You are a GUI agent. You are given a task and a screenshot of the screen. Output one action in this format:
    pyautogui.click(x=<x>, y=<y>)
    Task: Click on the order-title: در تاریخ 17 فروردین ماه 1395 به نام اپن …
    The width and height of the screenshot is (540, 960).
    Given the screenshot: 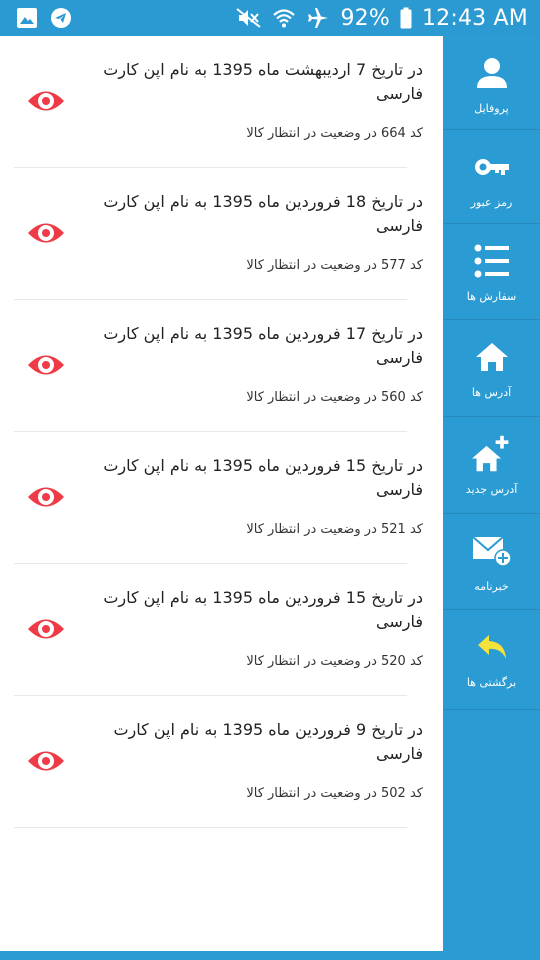 What is the action you would take?
    pyautogui.click(x=263, y=345)
    